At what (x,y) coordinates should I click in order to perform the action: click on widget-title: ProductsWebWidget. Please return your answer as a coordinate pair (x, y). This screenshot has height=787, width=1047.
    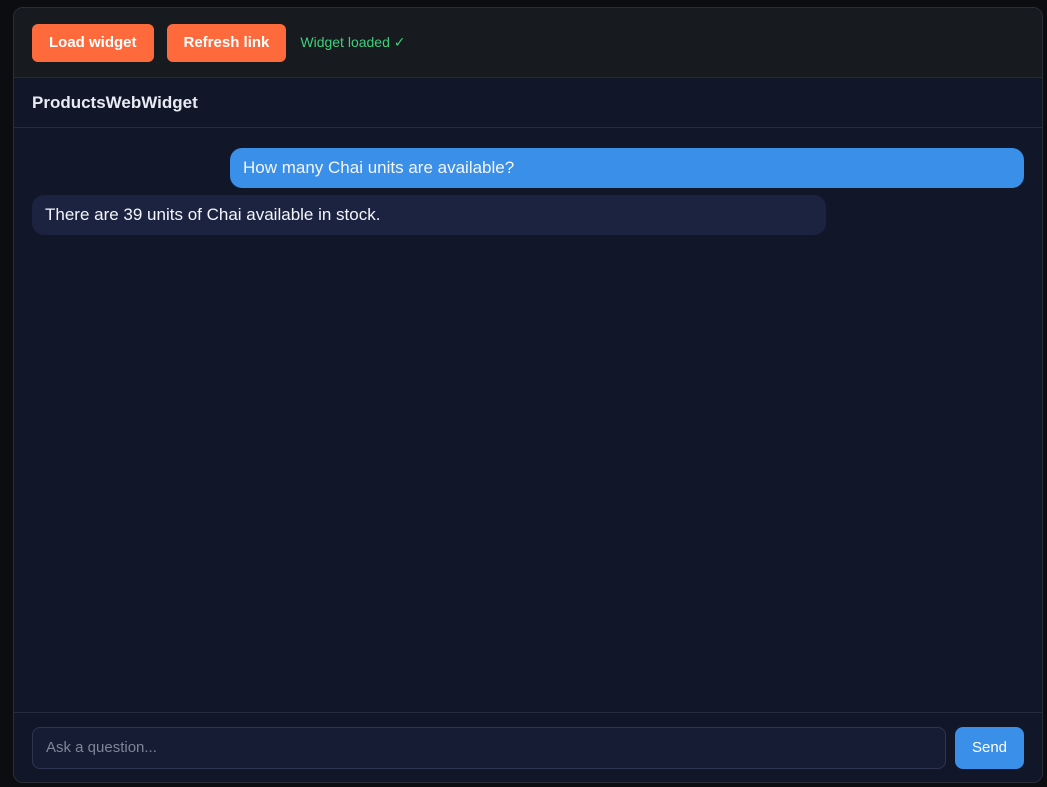
    Looking at the image, I should click on (115, 102).